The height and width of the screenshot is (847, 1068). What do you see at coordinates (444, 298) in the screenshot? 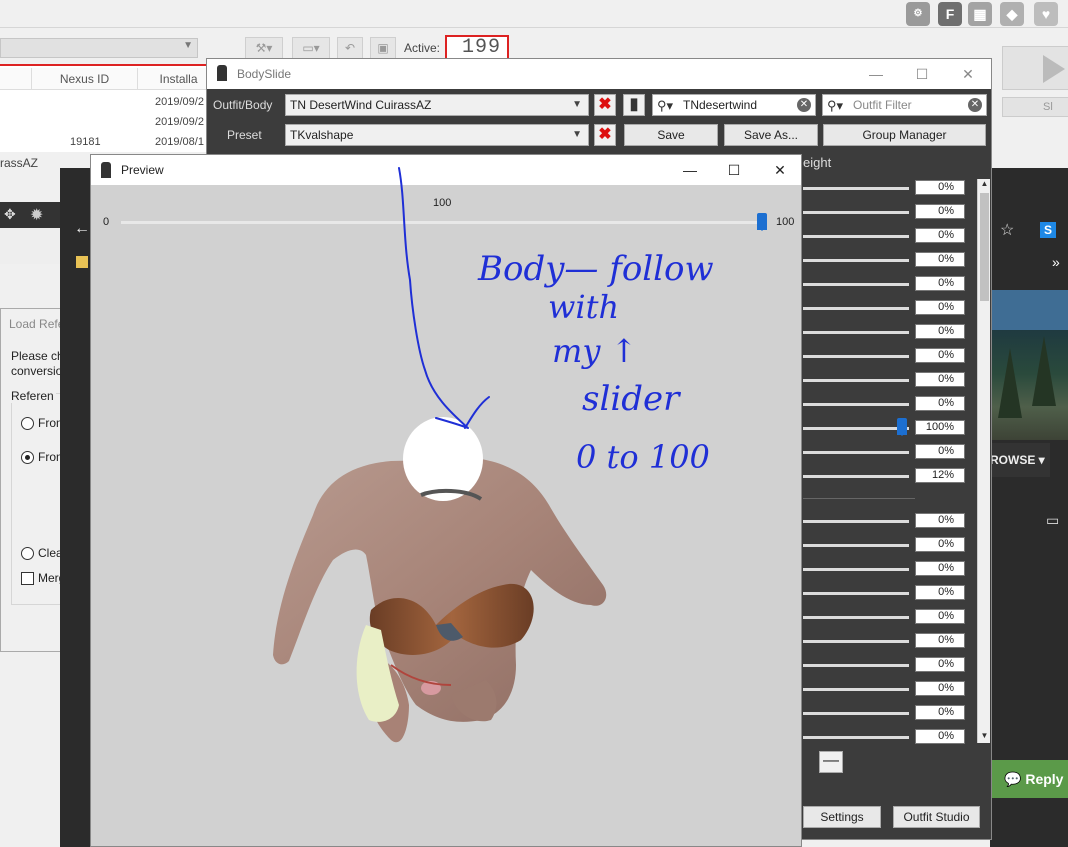
I see `annotation-arrow` at bounding box center [444, 298].